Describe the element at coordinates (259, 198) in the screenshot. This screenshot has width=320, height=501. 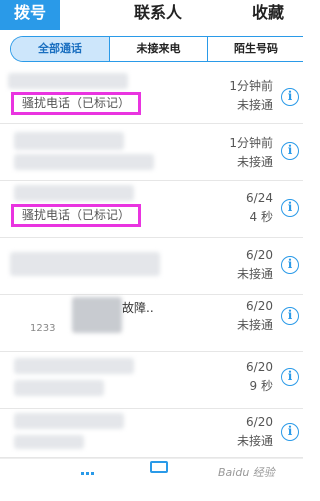
I see `call-time: 6/24` at that location.